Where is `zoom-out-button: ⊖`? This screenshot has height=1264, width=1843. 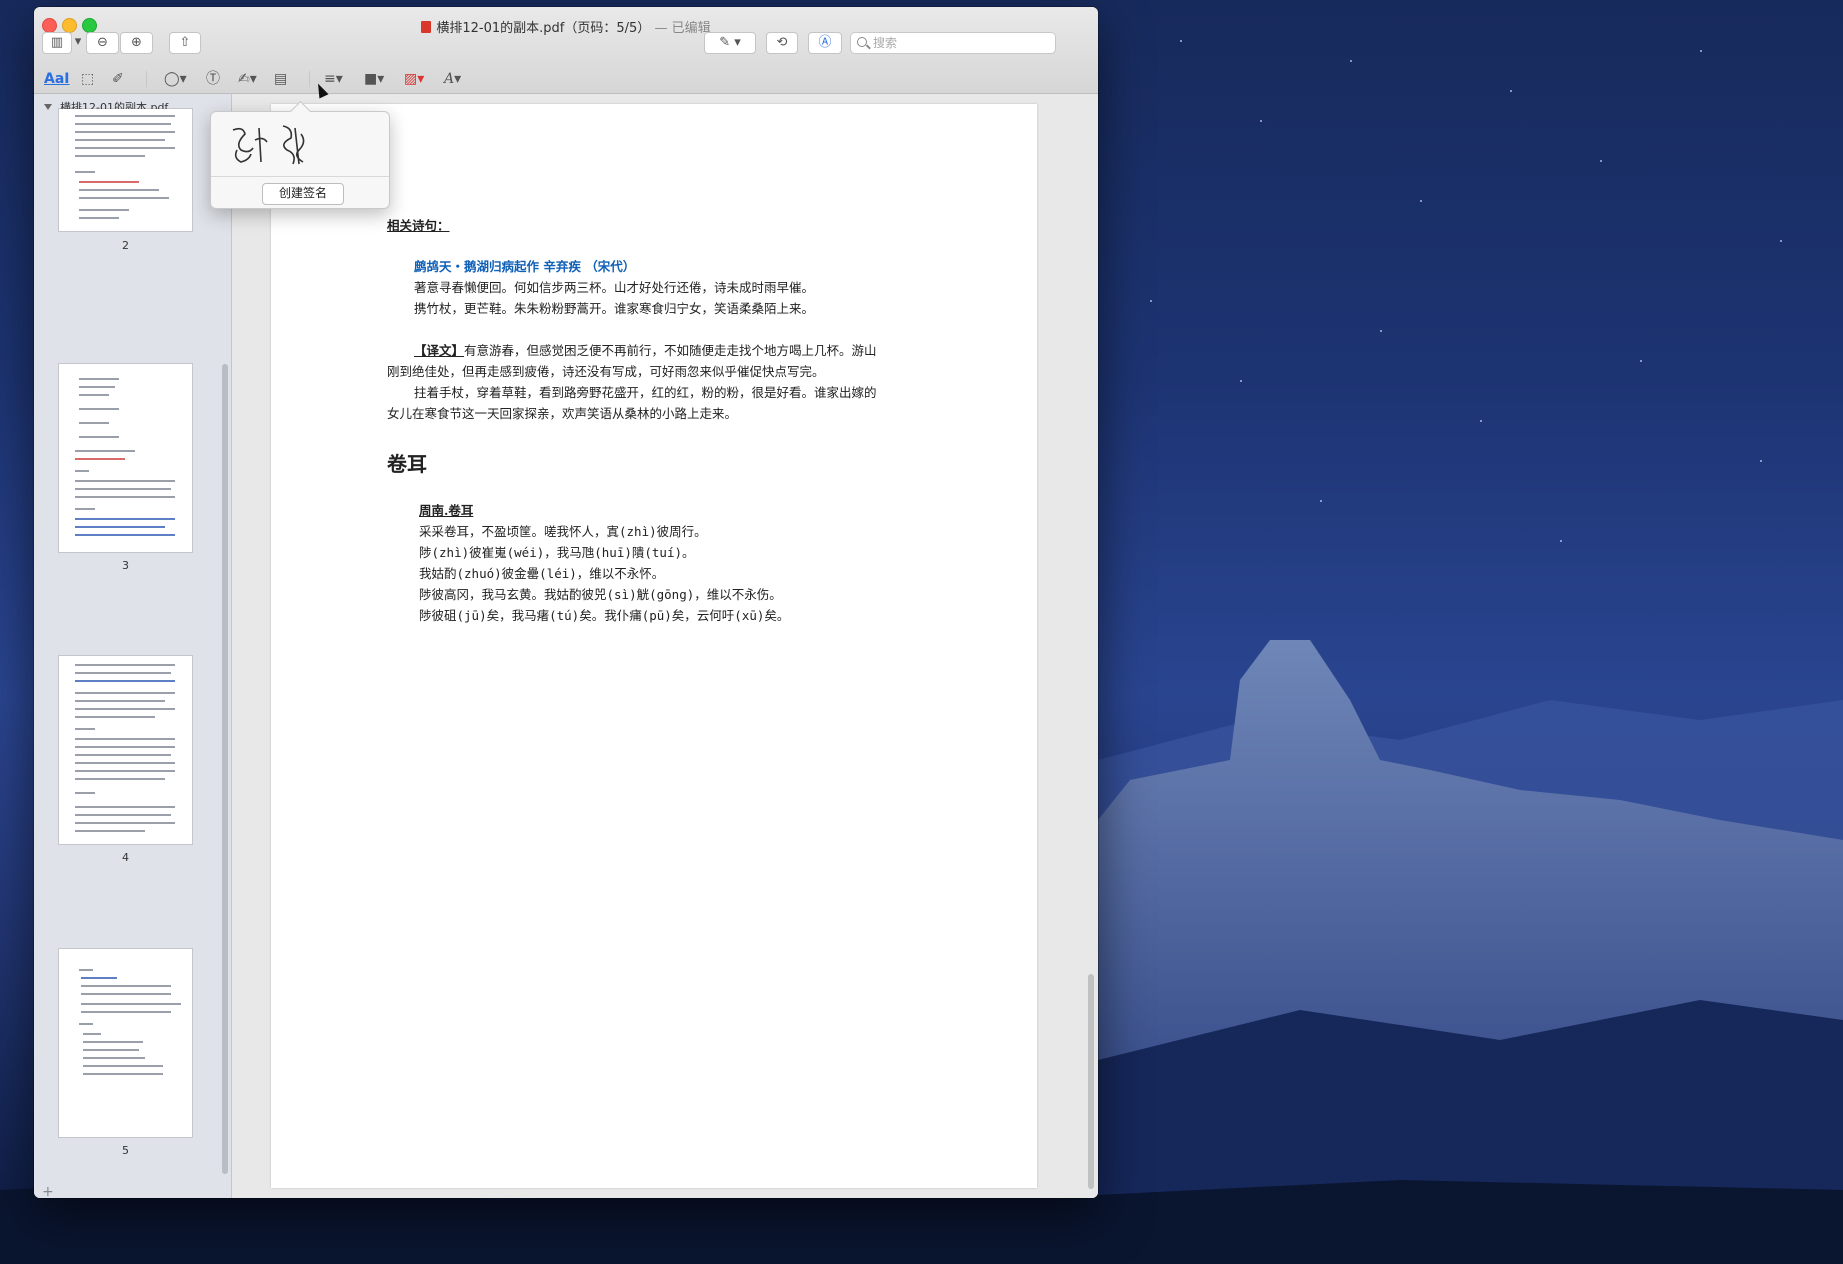
zoom-out-button: ⊖ is located at coordinates (102, 43).